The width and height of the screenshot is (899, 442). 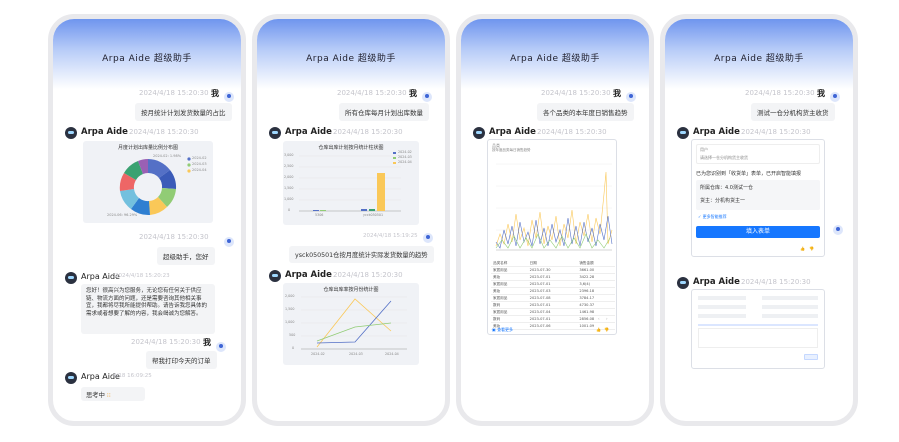 What do you see at coordinates (758, 154) in the screenshot?
I see `prompt-box: 用户 请选择一仓分机构货主收货` at bounding box center [758, 154].